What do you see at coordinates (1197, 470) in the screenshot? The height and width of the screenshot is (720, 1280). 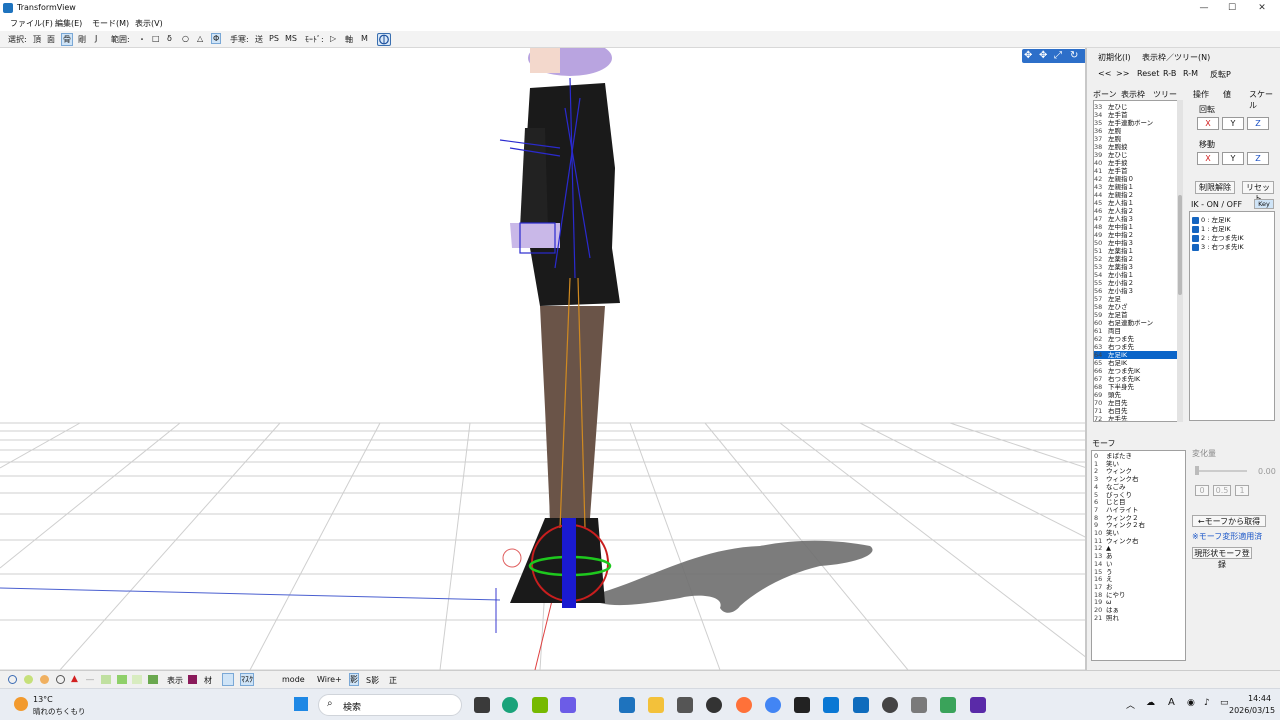 I see `slider-thumb` at bounding box center [1197, 470].